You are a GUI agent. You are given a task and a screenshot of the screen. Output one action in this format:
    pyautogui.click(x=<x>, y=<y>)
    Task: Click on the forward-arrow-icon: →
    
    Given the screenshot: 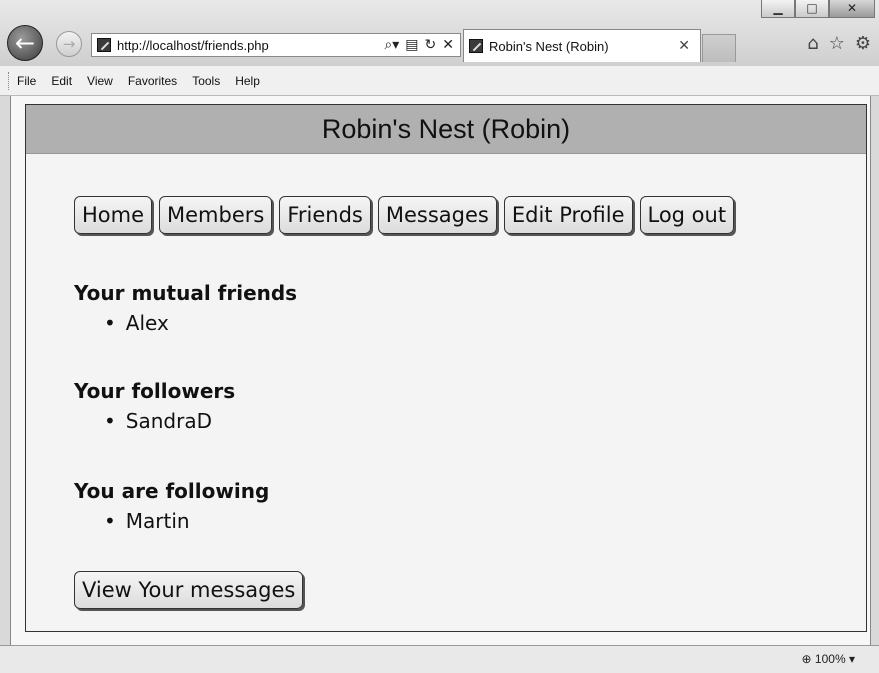 What is the action you would take?
    pyautogui.click(x=69, y=44)
    